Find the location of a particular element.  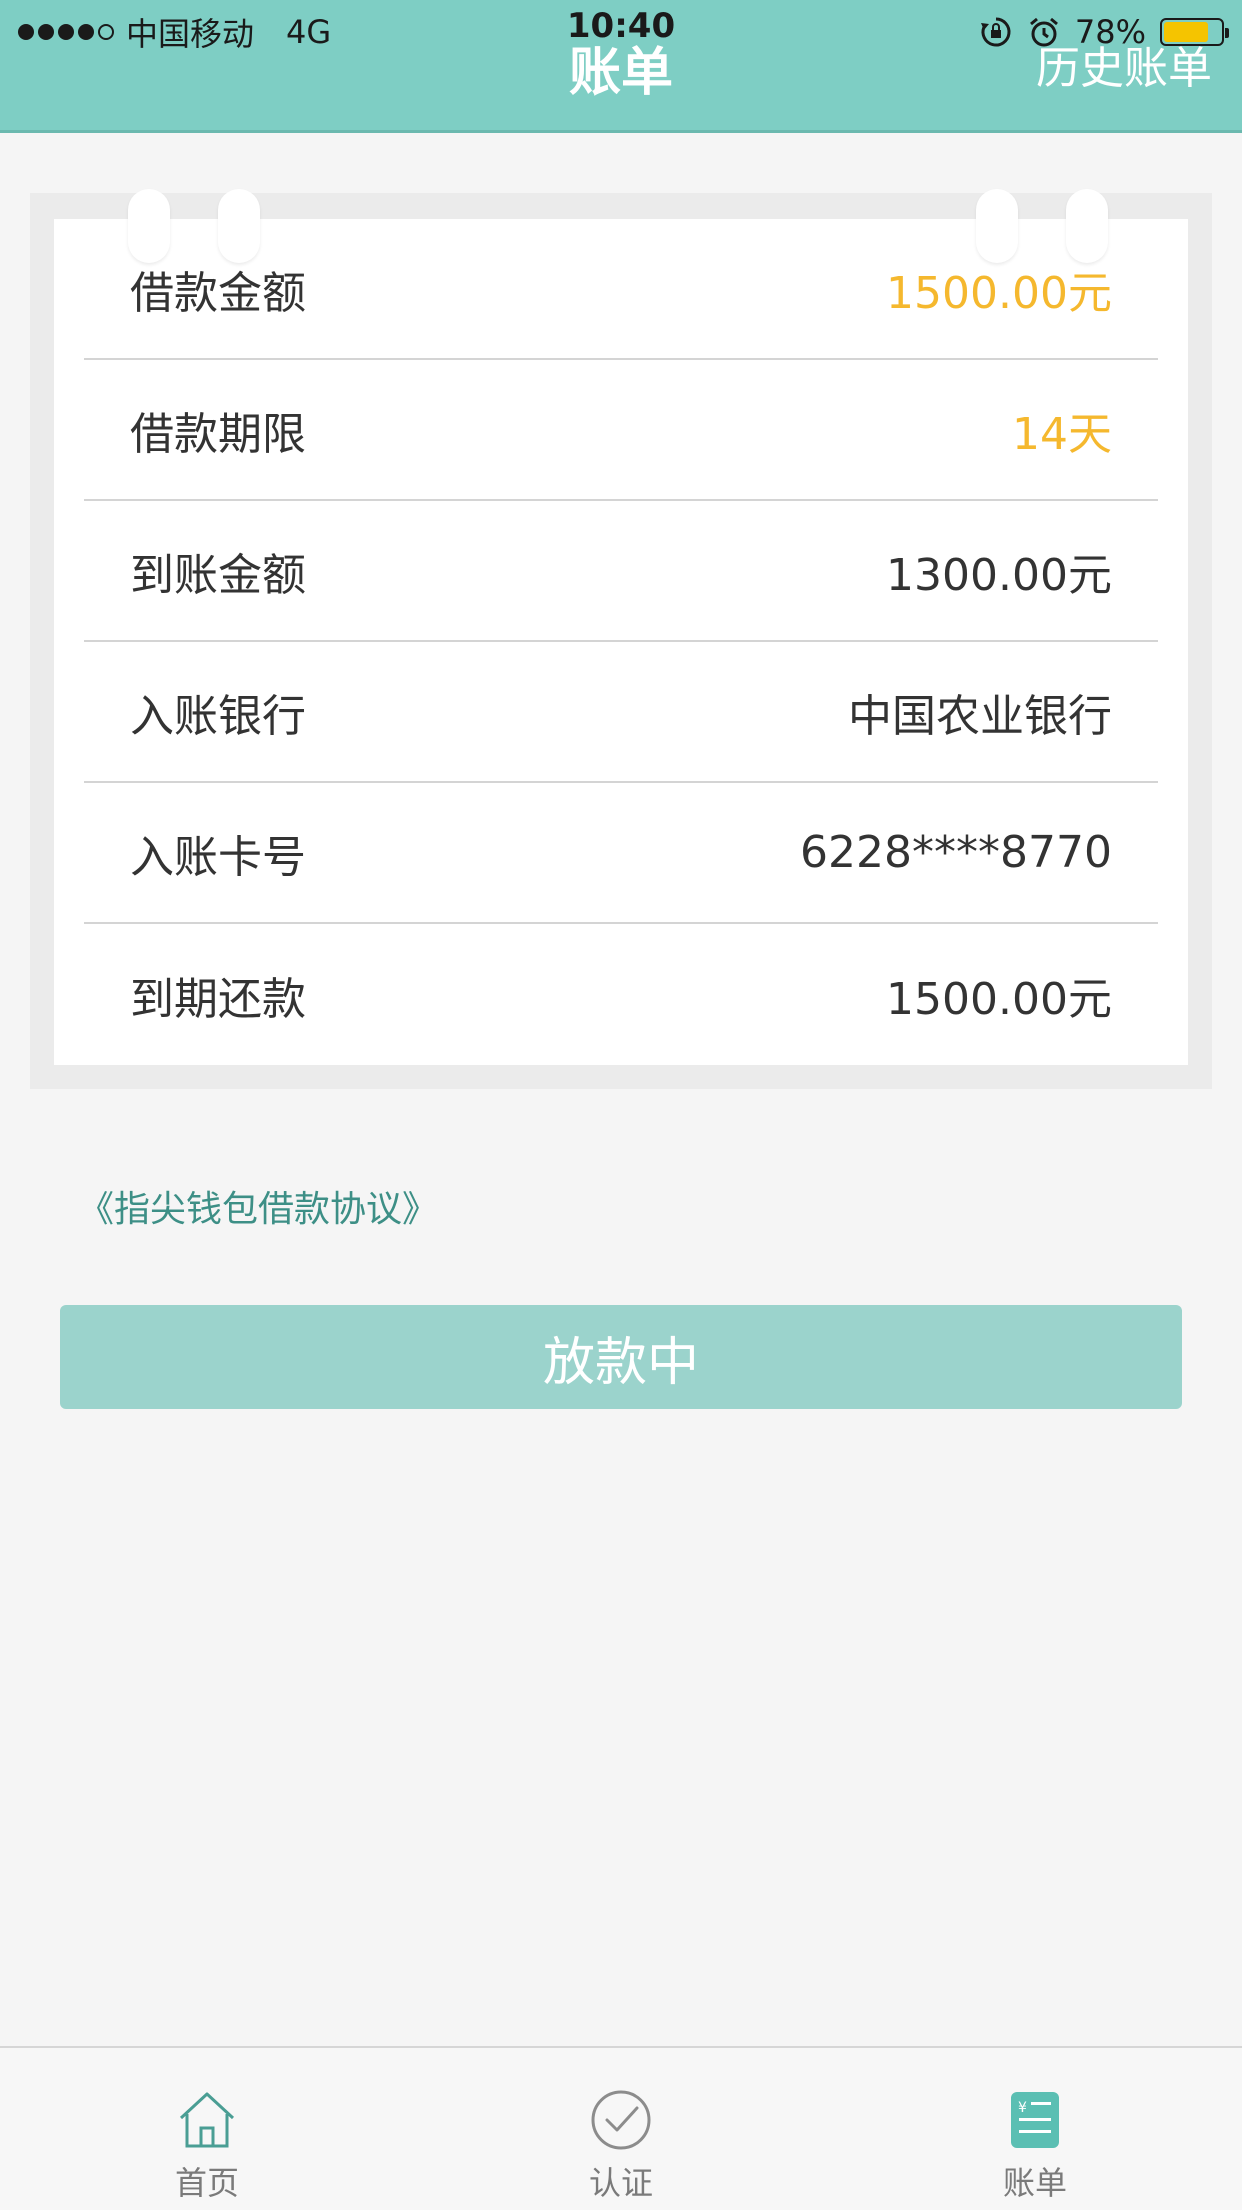

row-label: 借款金额 is located at coordinates (218, 293).